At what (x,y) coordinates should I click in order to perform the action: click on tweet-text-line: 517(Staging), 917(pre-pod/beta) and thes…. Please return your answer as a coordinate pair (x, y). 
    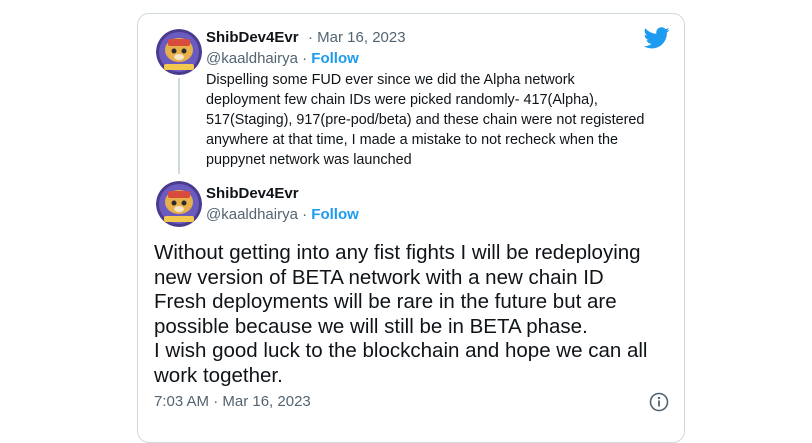
    Looking at the image, I should click on (425, 120).